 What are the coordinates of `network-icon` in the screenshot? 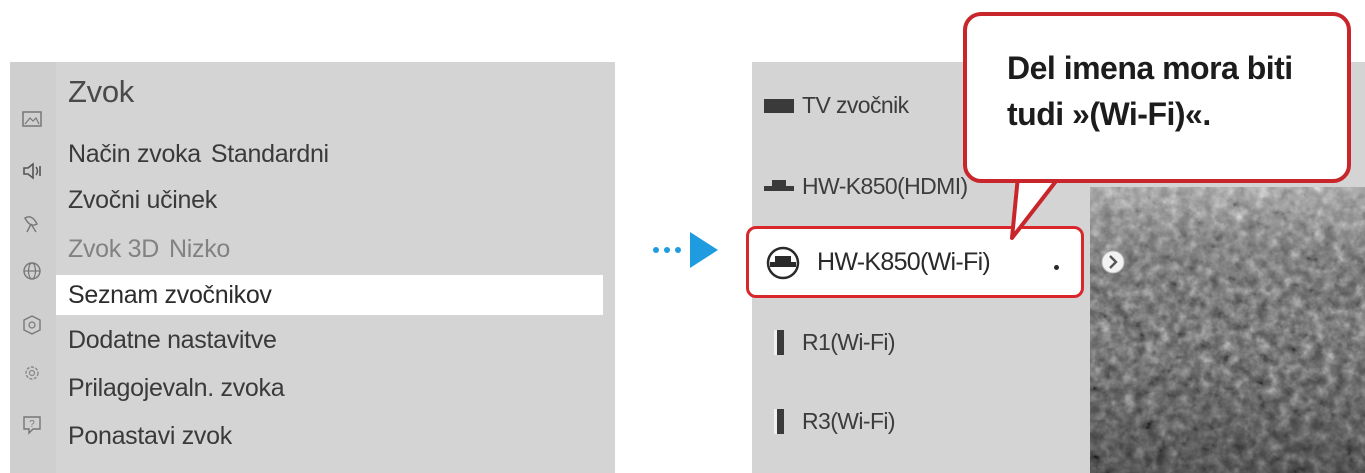 It's located at (32, 271).